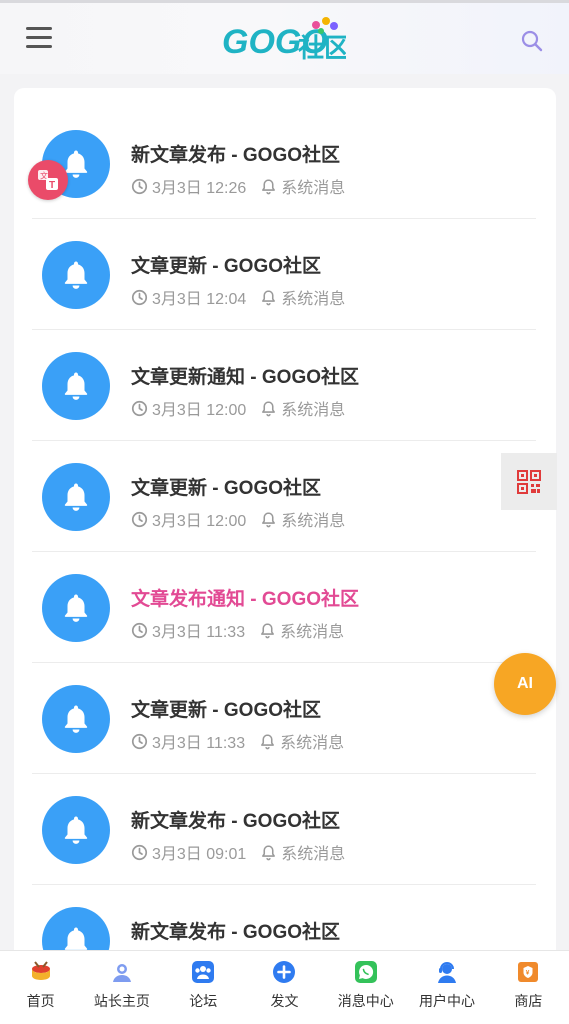 The image size is (569, 1024). I want to click on nav-item-2: 论坛, so click(203, 987).